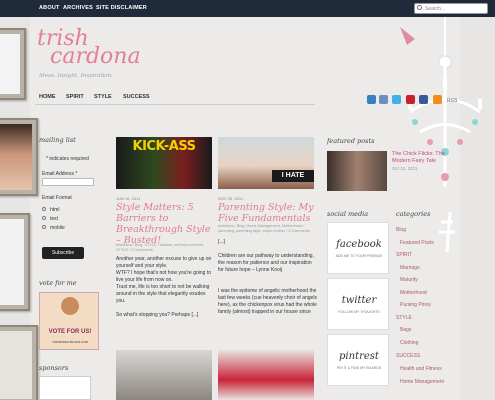  I want to click on format-html-label: html, so click(55, 210).